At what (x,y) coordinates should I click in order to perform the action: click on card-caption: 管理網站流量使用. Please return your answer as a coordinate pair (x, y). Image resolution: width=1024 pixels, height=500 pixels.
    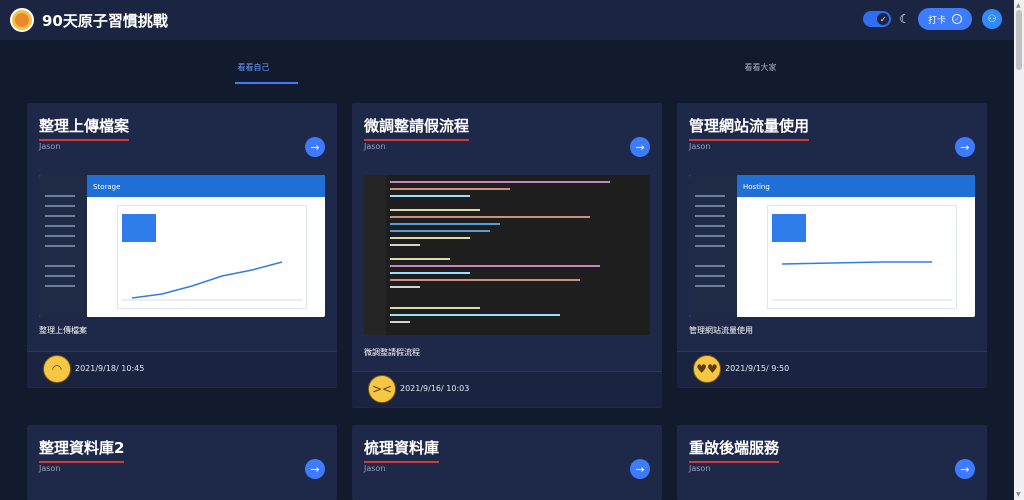
    Looking at the image, I should click on (721, 330).